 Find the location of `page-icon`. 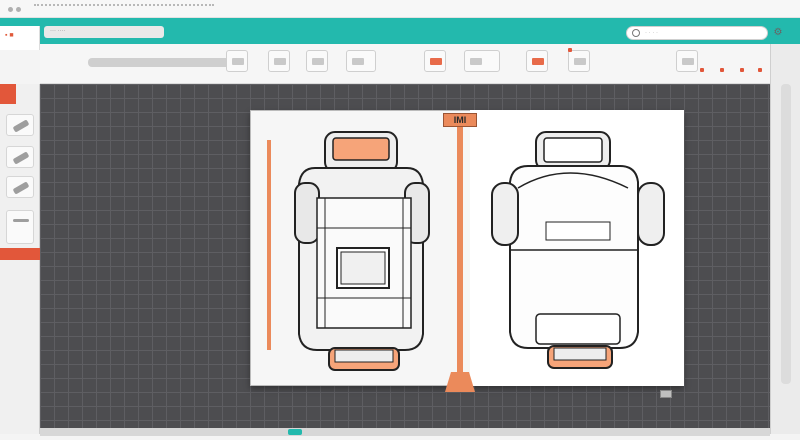

page-icon is located at coordinates (318, 61).